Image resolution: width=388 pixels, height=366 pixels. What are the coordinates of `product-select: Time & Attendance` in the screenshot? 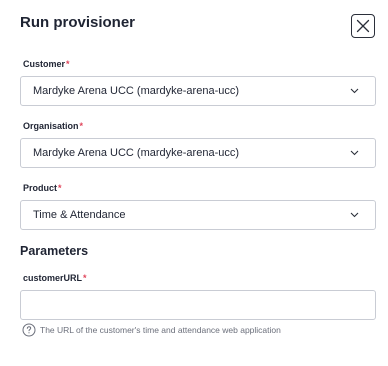 It's located at (198, 215).